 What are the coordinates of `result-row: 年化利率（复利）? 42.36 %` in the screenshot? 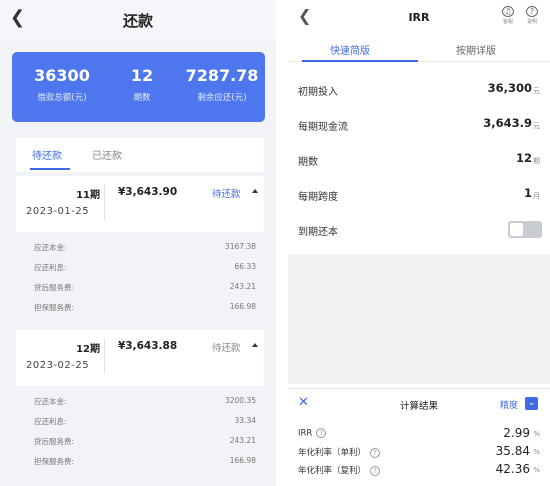 It's located at (419, 470).